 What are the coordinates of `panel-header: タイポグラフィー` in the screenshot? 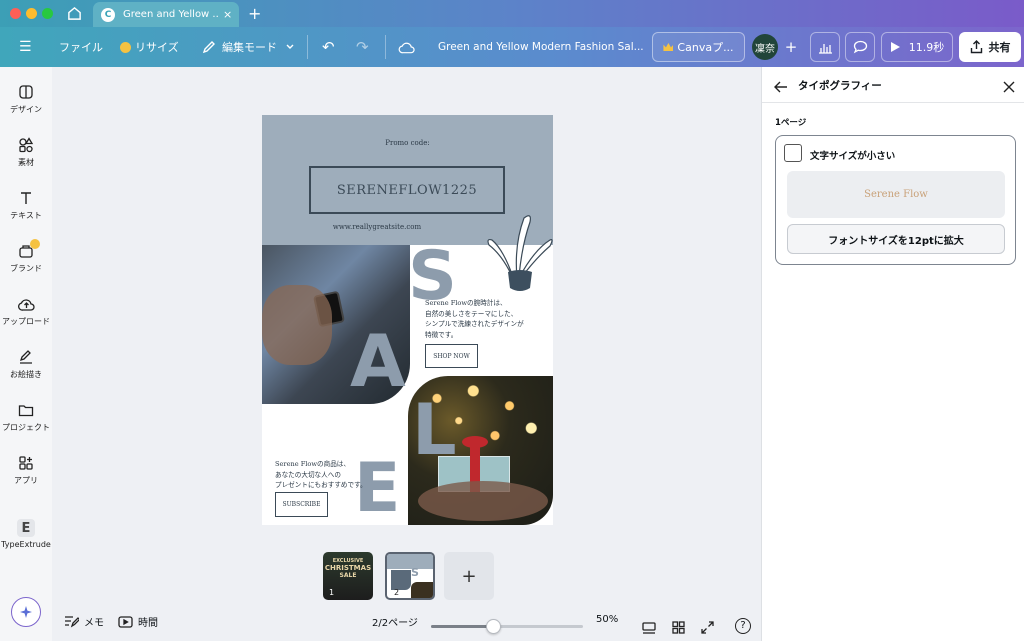 It's located at (893, 85).